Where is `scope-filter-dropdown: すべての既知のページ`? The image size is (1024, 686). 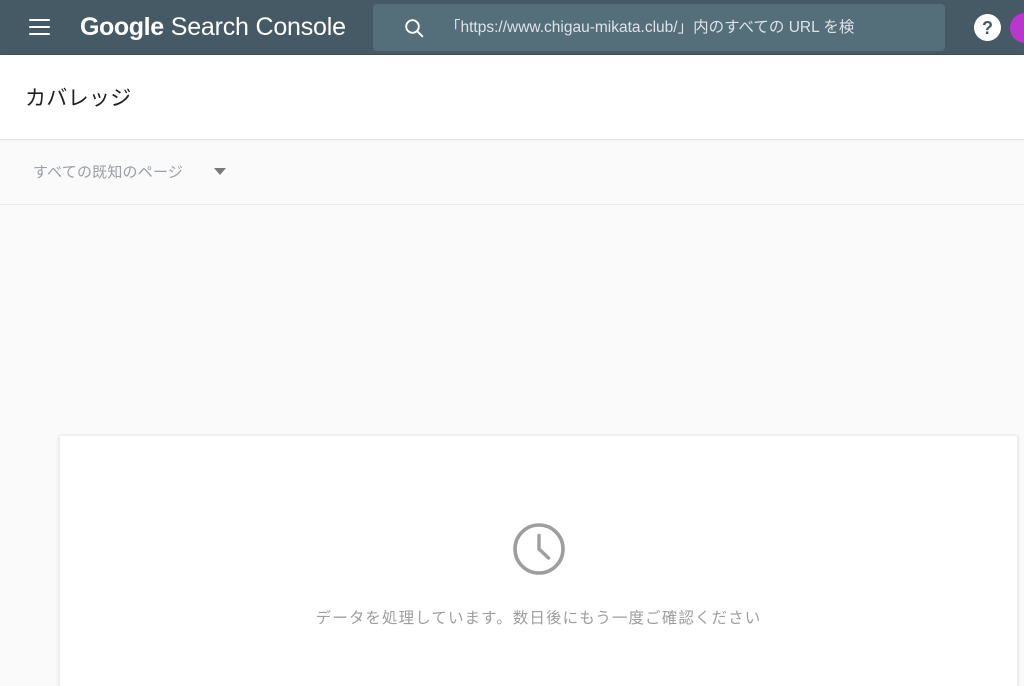 scope-filter-dropdown: すべての既知のページ is located at coordinates (130, 171).